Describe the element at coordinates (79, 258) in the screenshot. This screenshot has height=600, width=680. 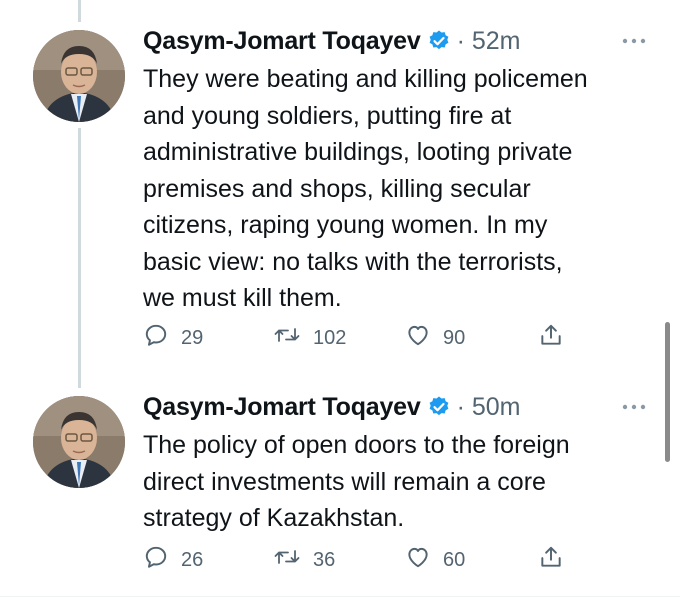
I see `thread-line-connector` at that location.